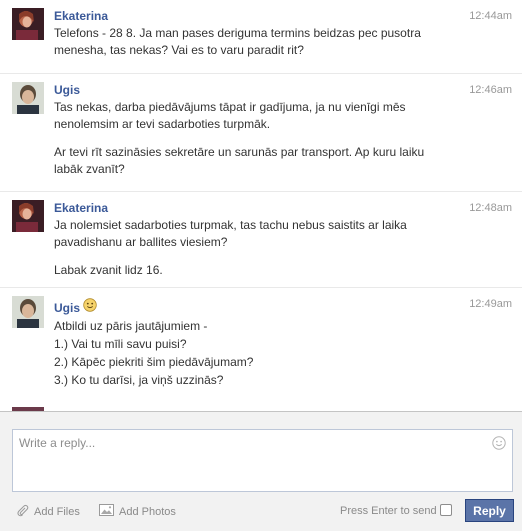  I want to click on add-files-button: Add Files, so click(48, 512).